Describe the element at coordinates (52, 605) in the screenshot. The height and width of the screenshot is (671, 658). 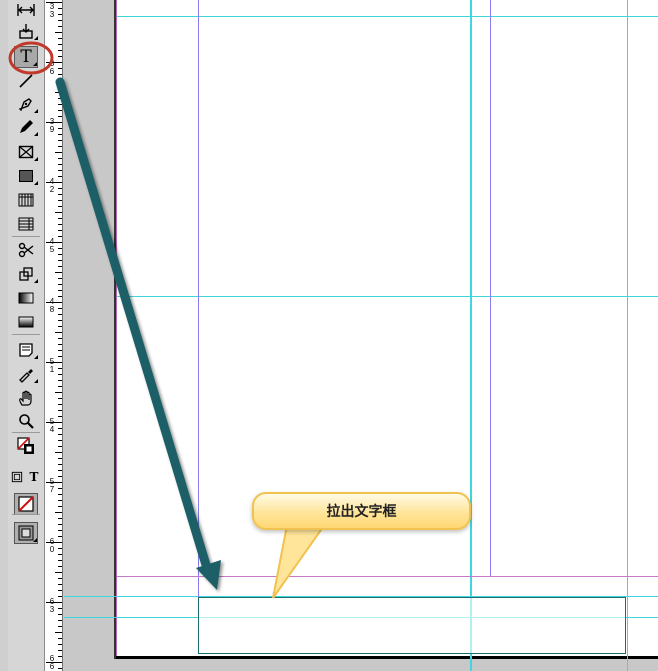
I see `ruler-label: 63` at that location.